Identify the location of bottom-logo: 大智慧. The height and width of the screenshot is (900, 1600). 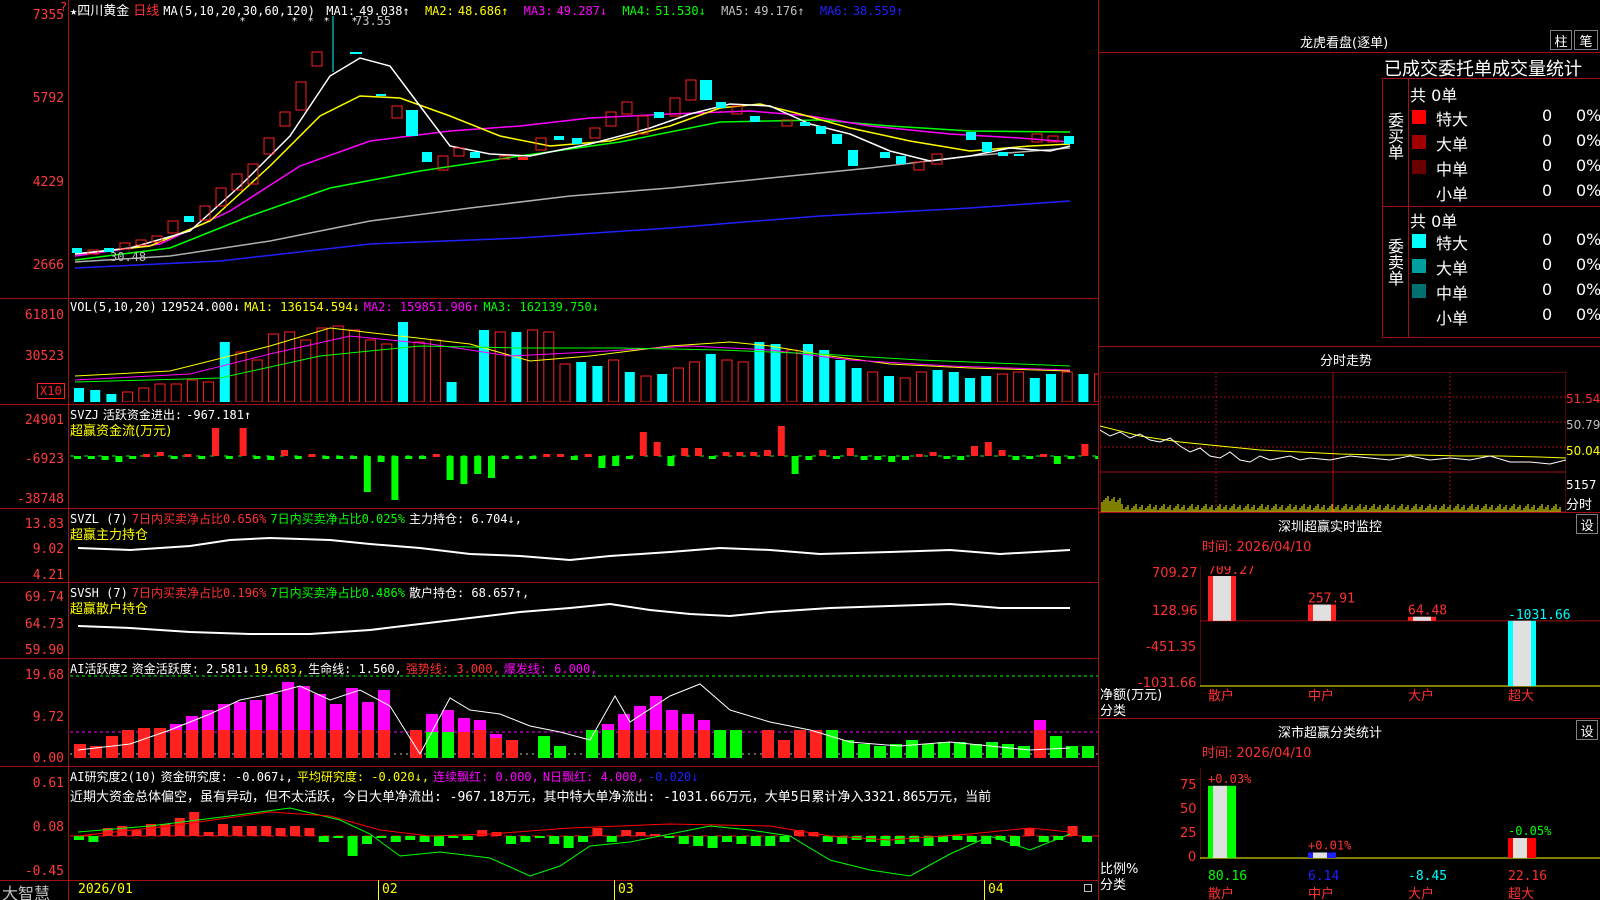
(26, 890).